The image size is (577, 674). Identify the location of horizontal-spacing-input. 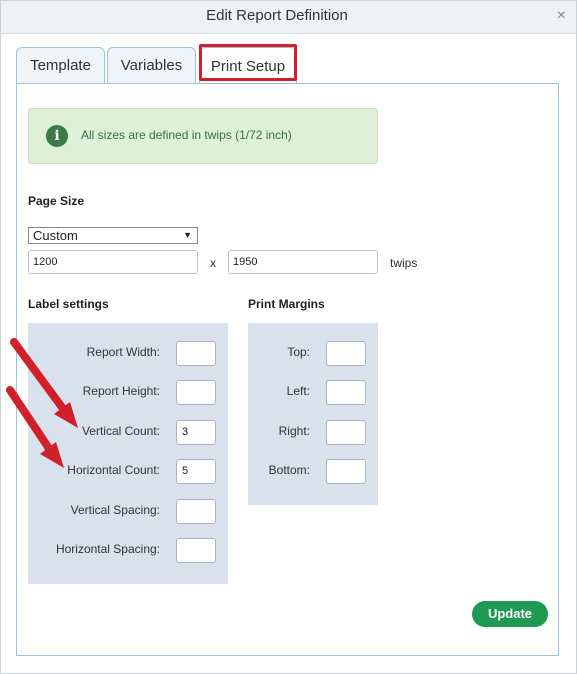
(196, 550).